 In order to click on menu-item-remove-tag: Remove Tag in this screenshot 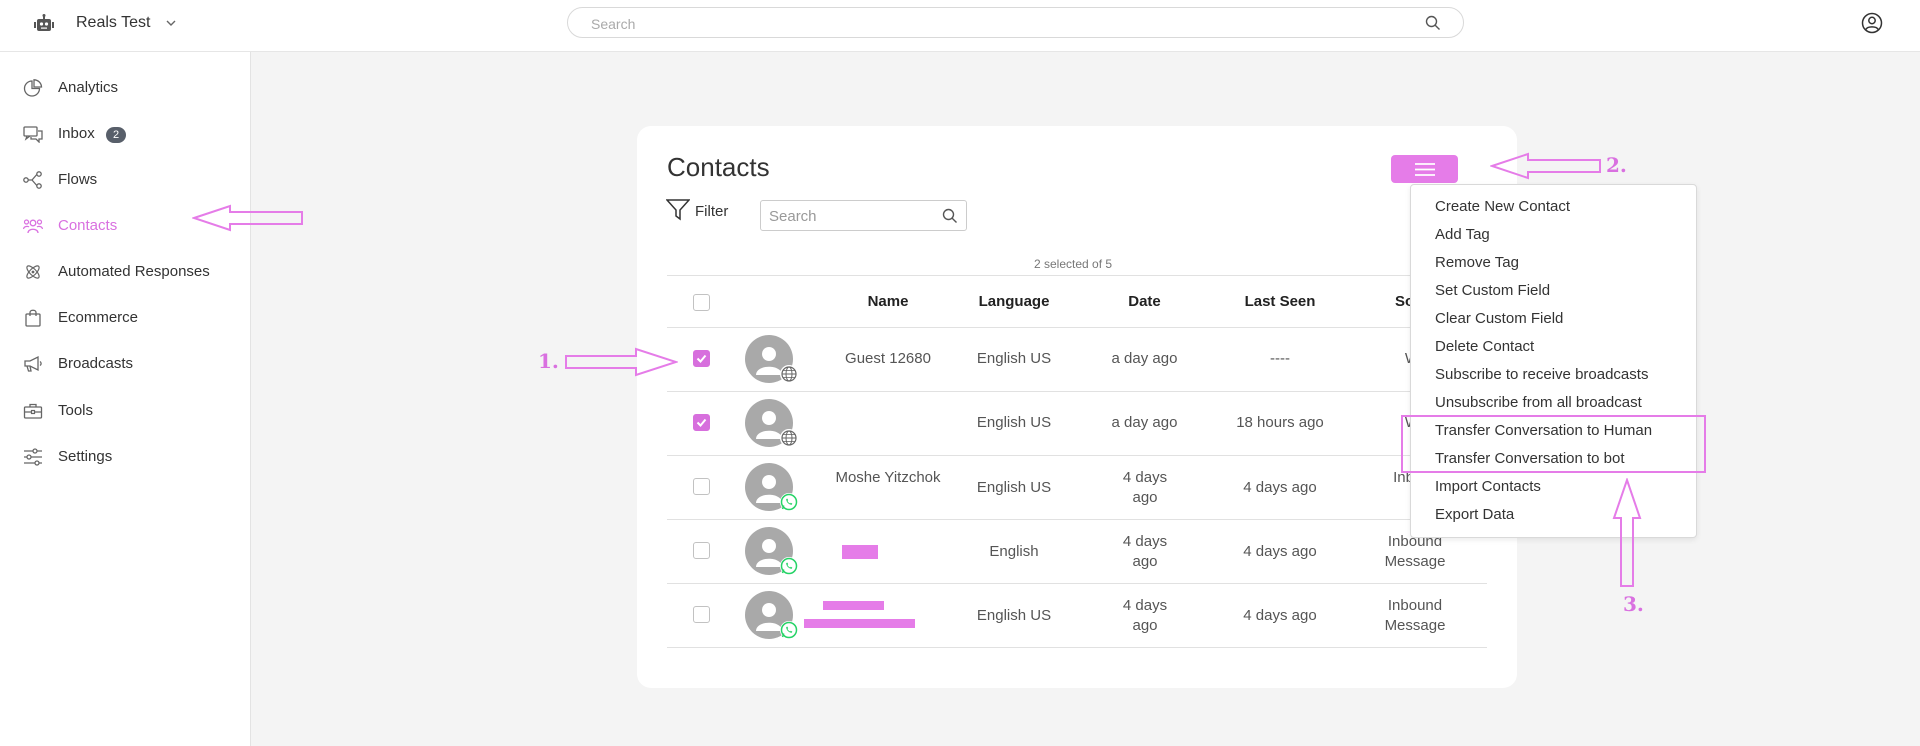, I will do `click(1477, 262)`.